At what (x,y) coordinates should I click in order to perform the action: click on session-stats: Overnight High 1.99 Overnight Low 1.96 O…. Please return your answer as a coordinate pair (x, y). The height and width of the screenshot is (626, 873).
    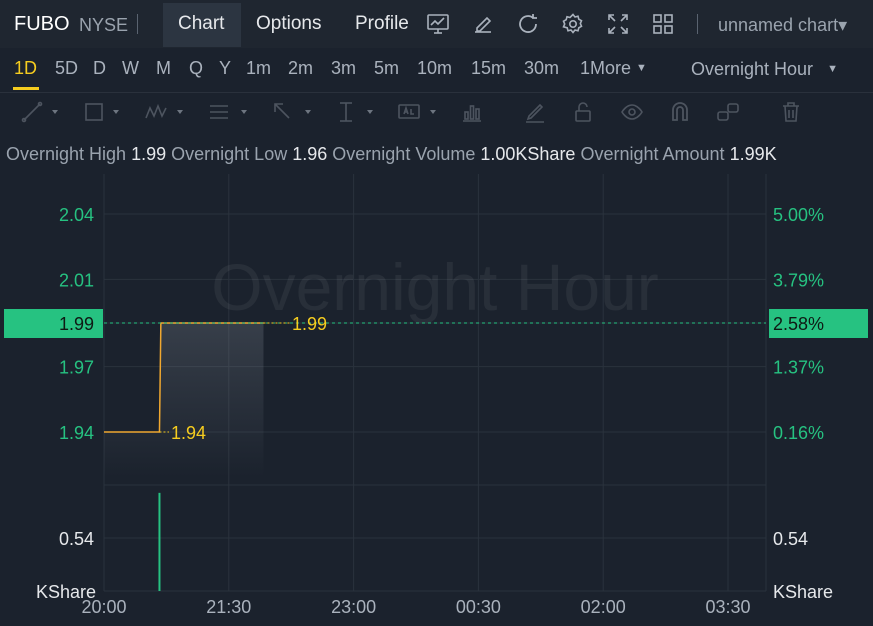
    Looking at the image, I should click on (391, 154).